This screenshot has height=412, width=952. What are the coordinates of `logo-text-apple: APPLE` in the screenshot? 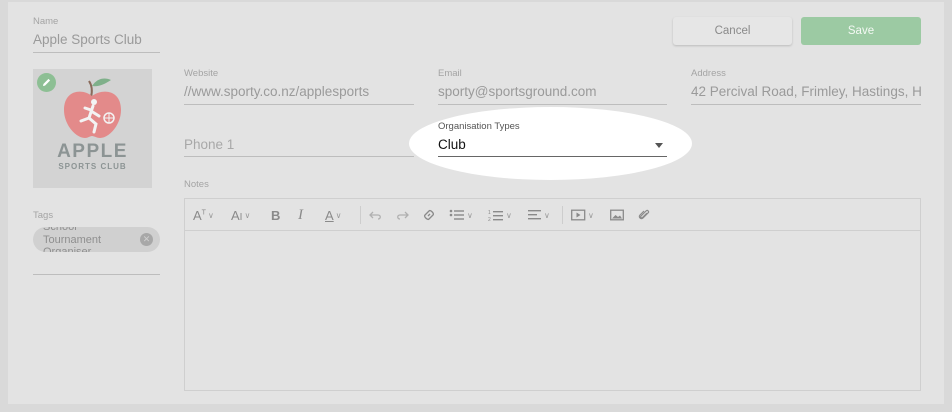 It's located at (92, 151).